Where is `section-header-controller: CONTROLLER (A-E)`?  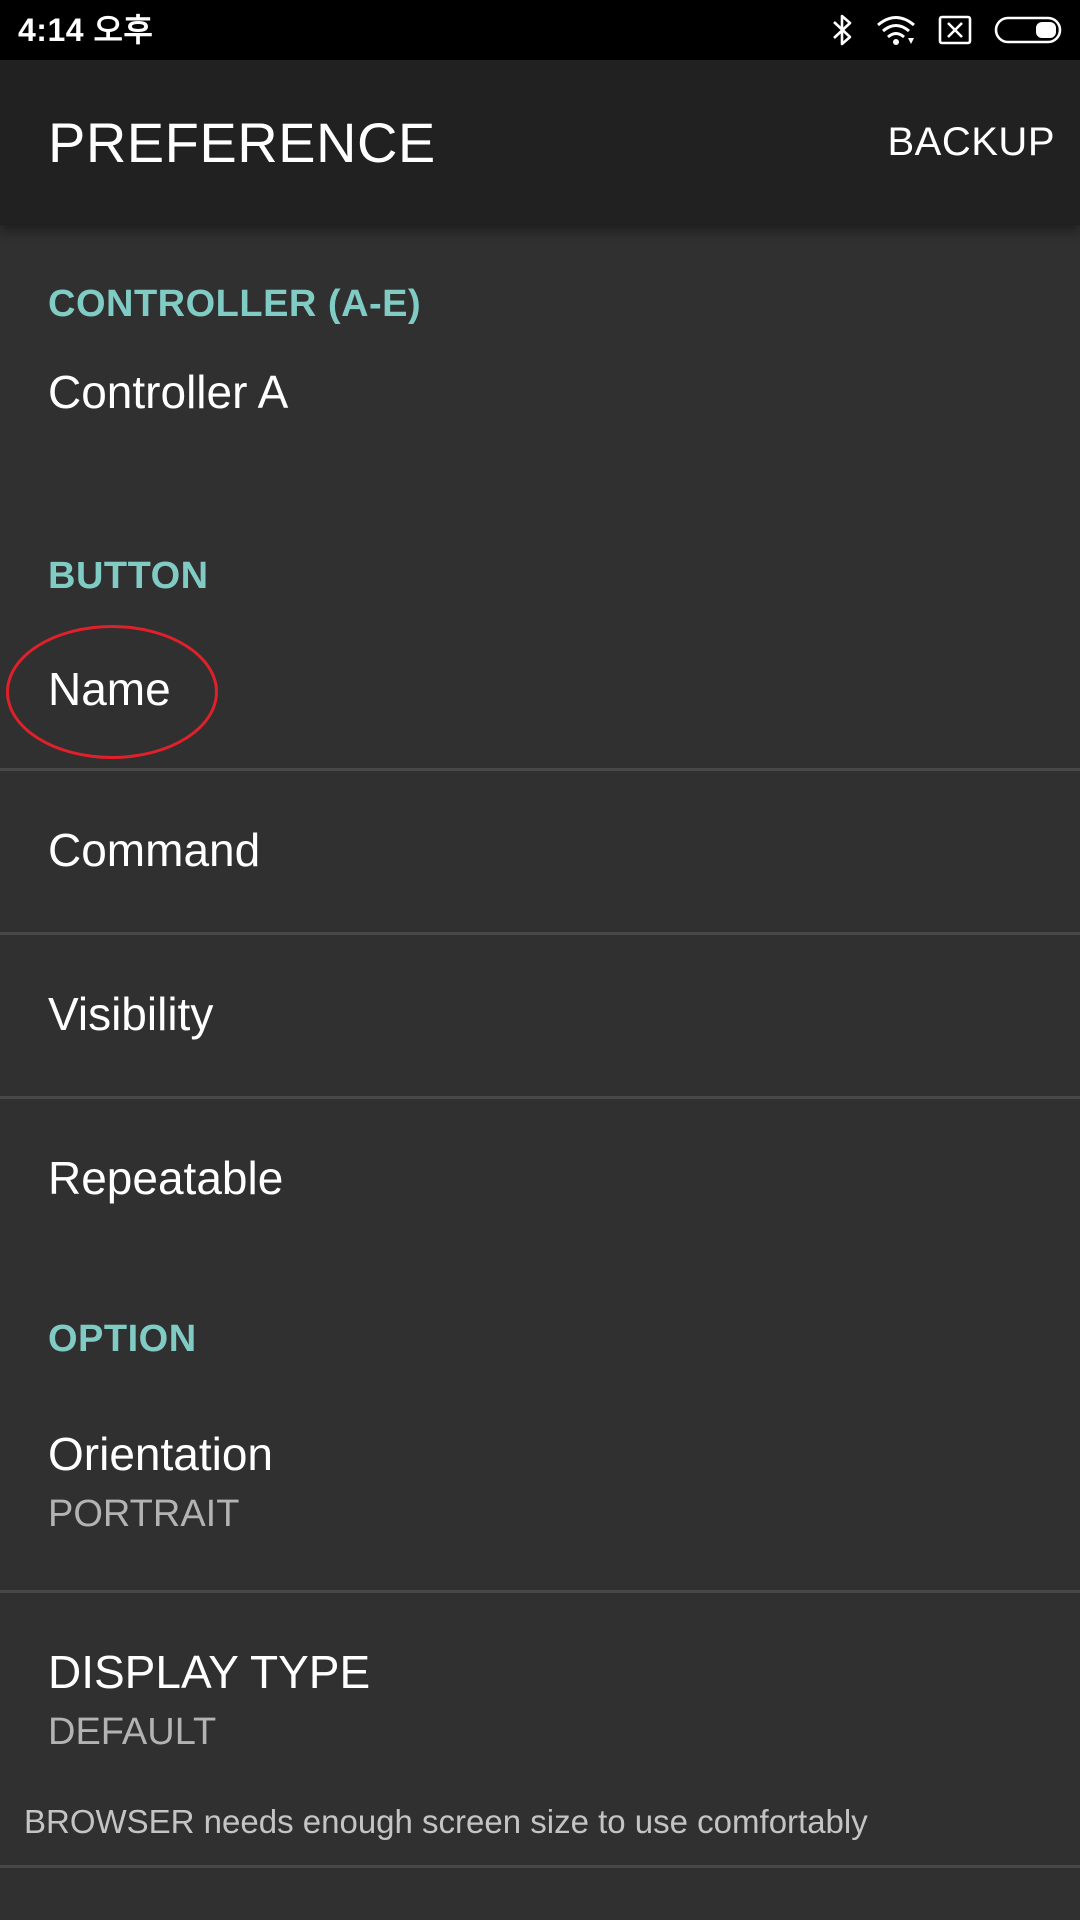
section-header-controller: CONTROLLER (A-E) is located at coordinates (235, 304).